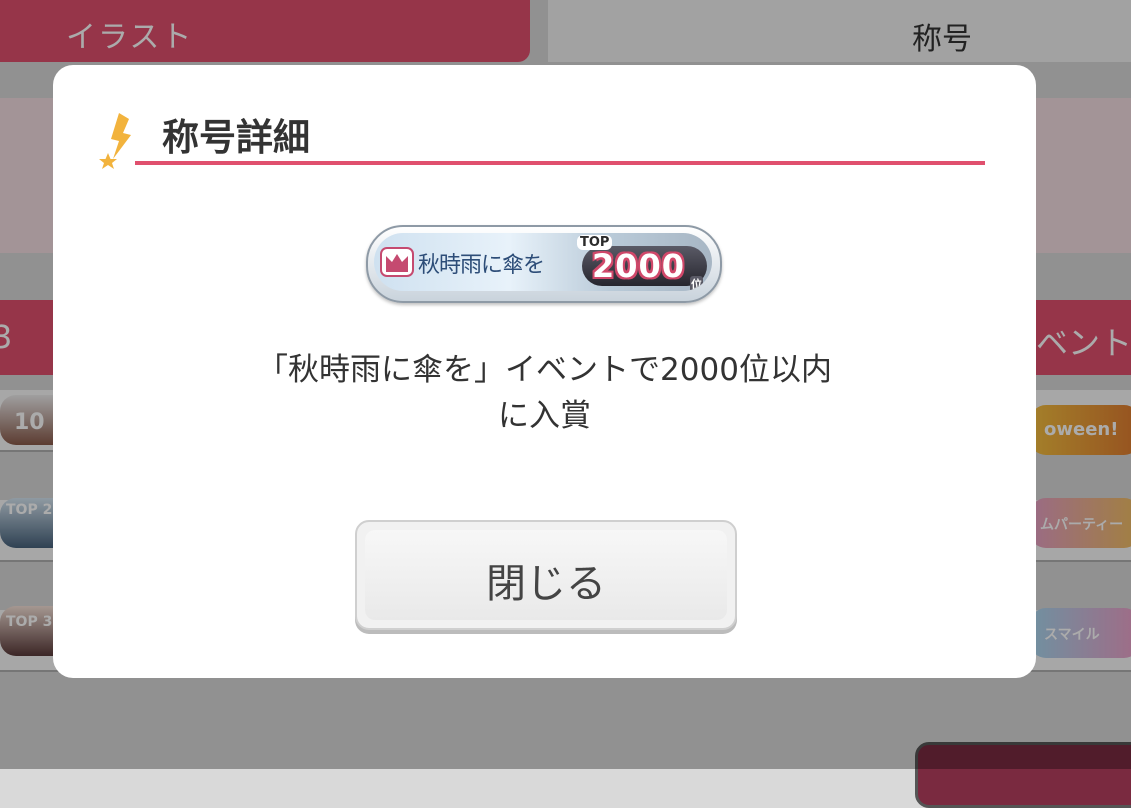 The image size is (1131, 808). What do you see at coordinates (544, 416) in the screenshot?
I see `description-line-2: に入賞` at bounding box center [544, 416].